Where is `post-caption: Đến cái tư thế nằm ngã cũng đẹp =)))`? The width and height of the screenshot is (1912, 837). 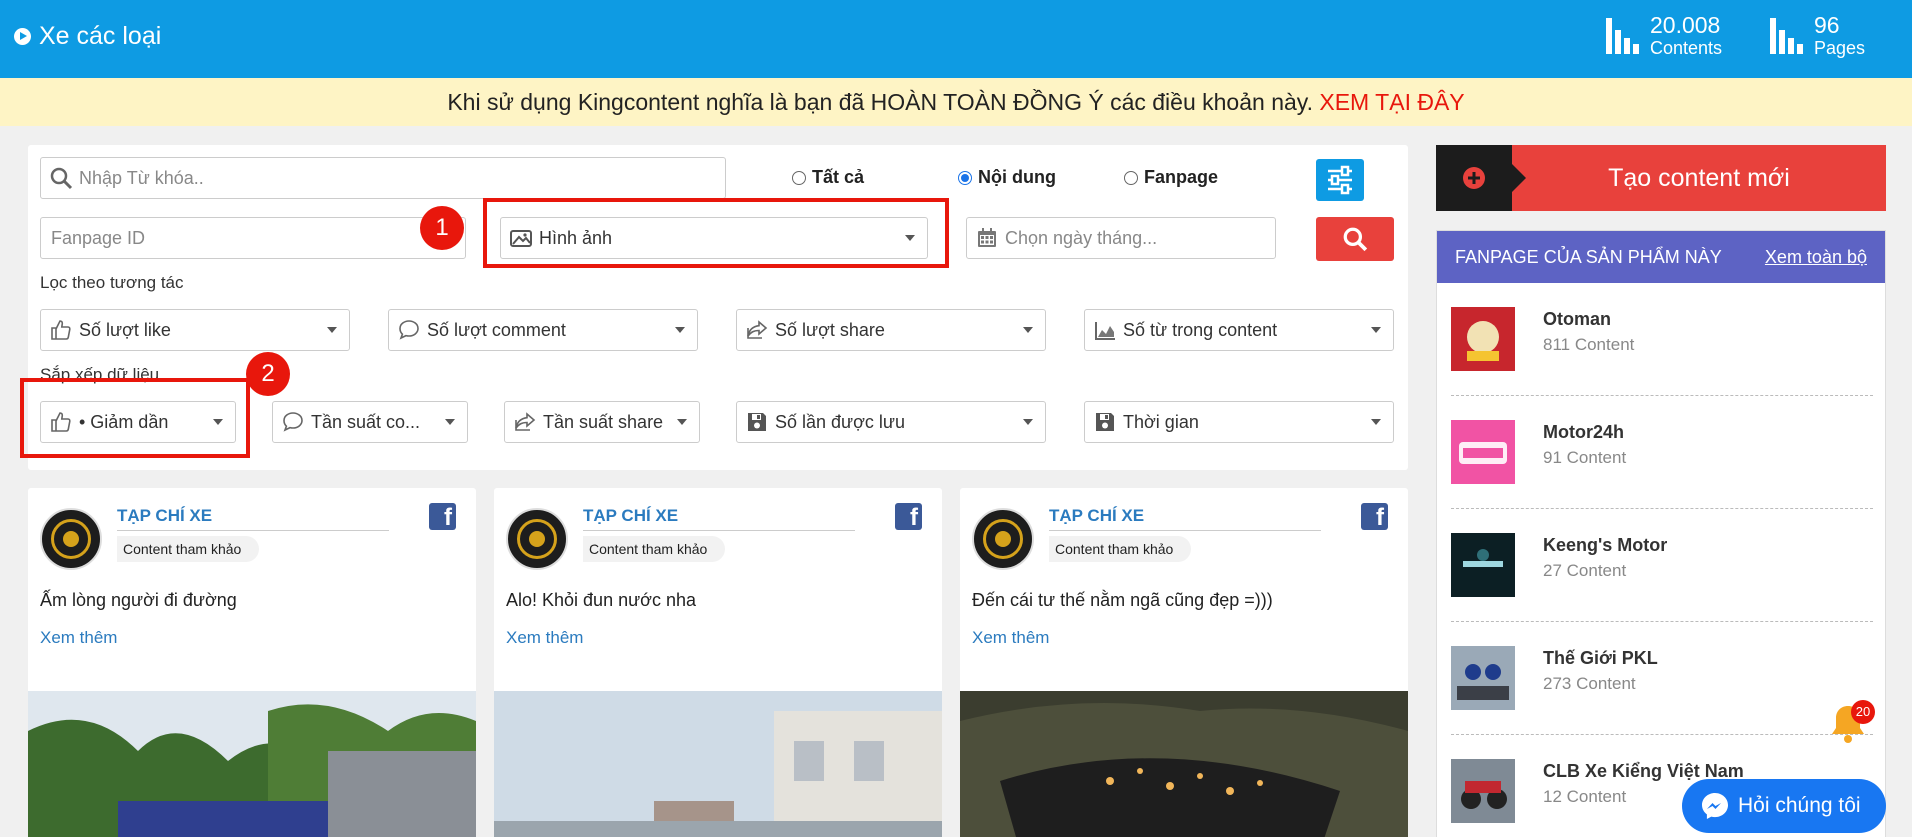
post-caption: Đến cái tư thế nằm ngã cũng đẹp =))) is located at coordinates (1122, 600).